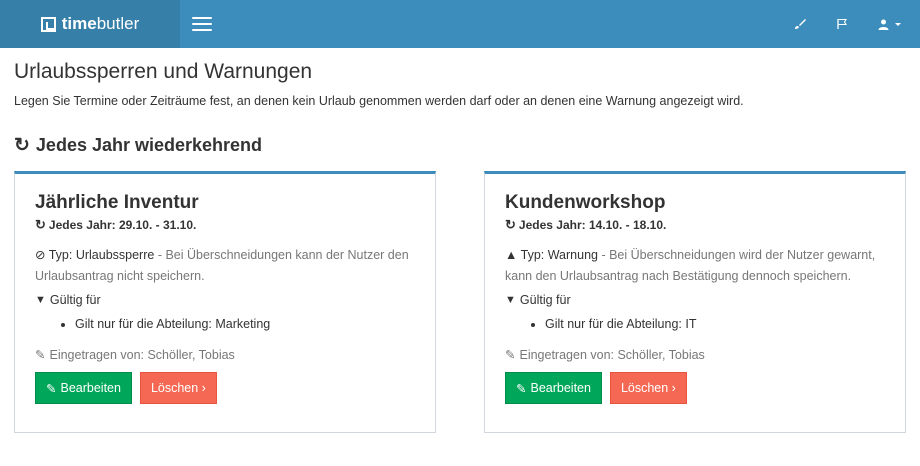 This screenshot has width=920, height=466. Describe the element at coordinates (842, 24) in the screenshot. I see `flag-icon` at that location.